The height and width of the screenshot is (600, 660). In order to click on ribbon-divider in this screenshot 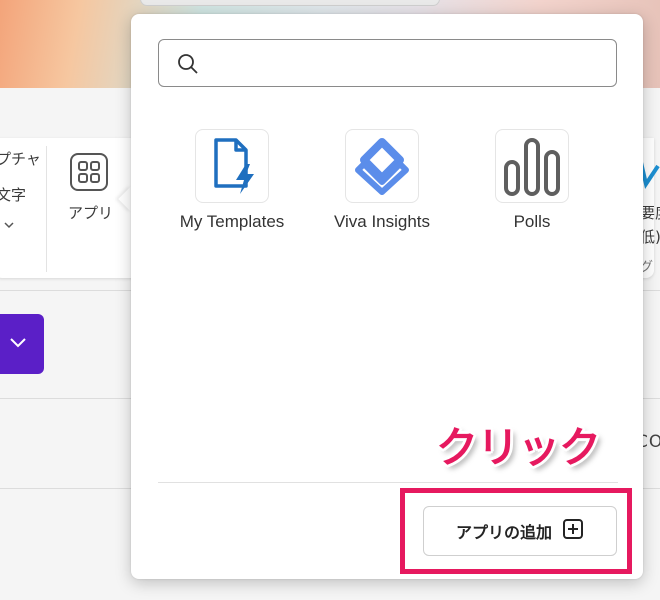, I will do `click(46, 209)`.